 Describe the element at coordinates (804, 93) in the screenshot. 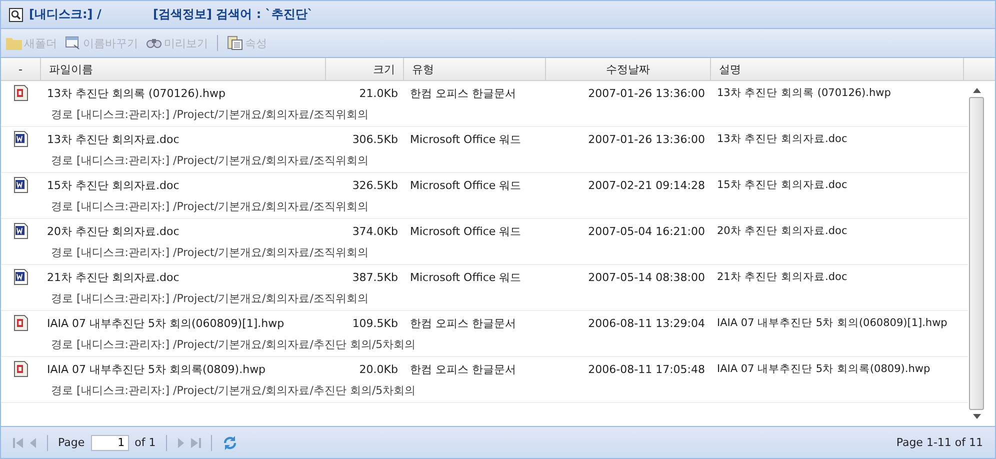

I see `file-description: 13차 추진단 회의록 (070126).hwp` at that location.